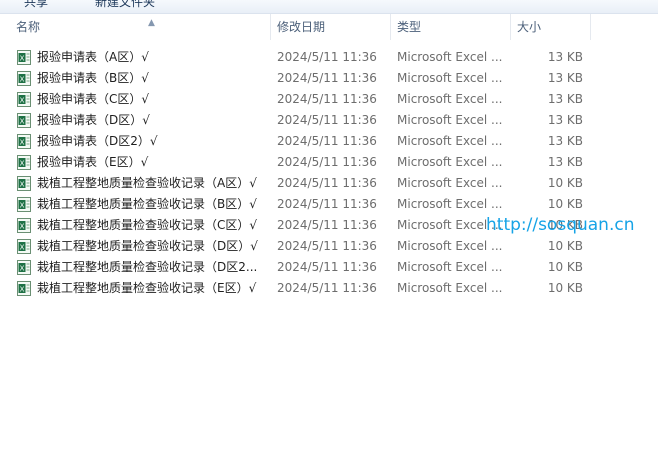  I want to click on sort-ascending-icon: ▲, so click(151, 23).